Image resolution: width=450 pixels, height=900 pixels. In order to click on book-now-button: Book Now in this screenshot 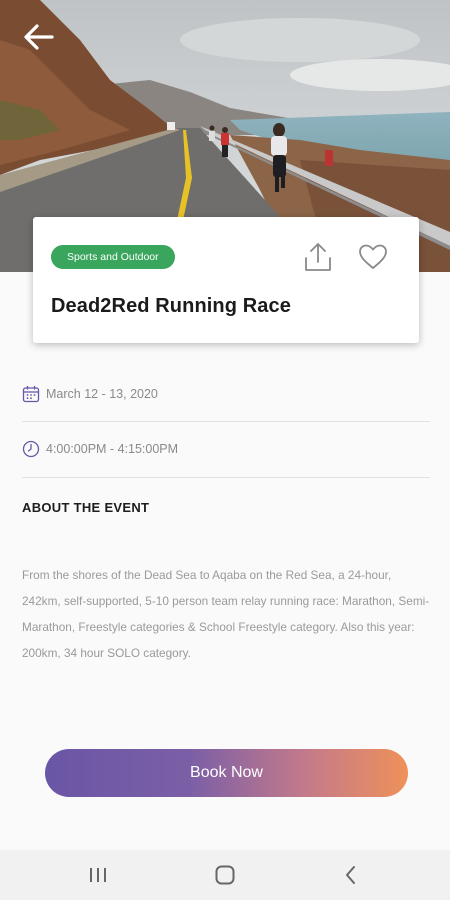, I will do `click(226, 773)`.